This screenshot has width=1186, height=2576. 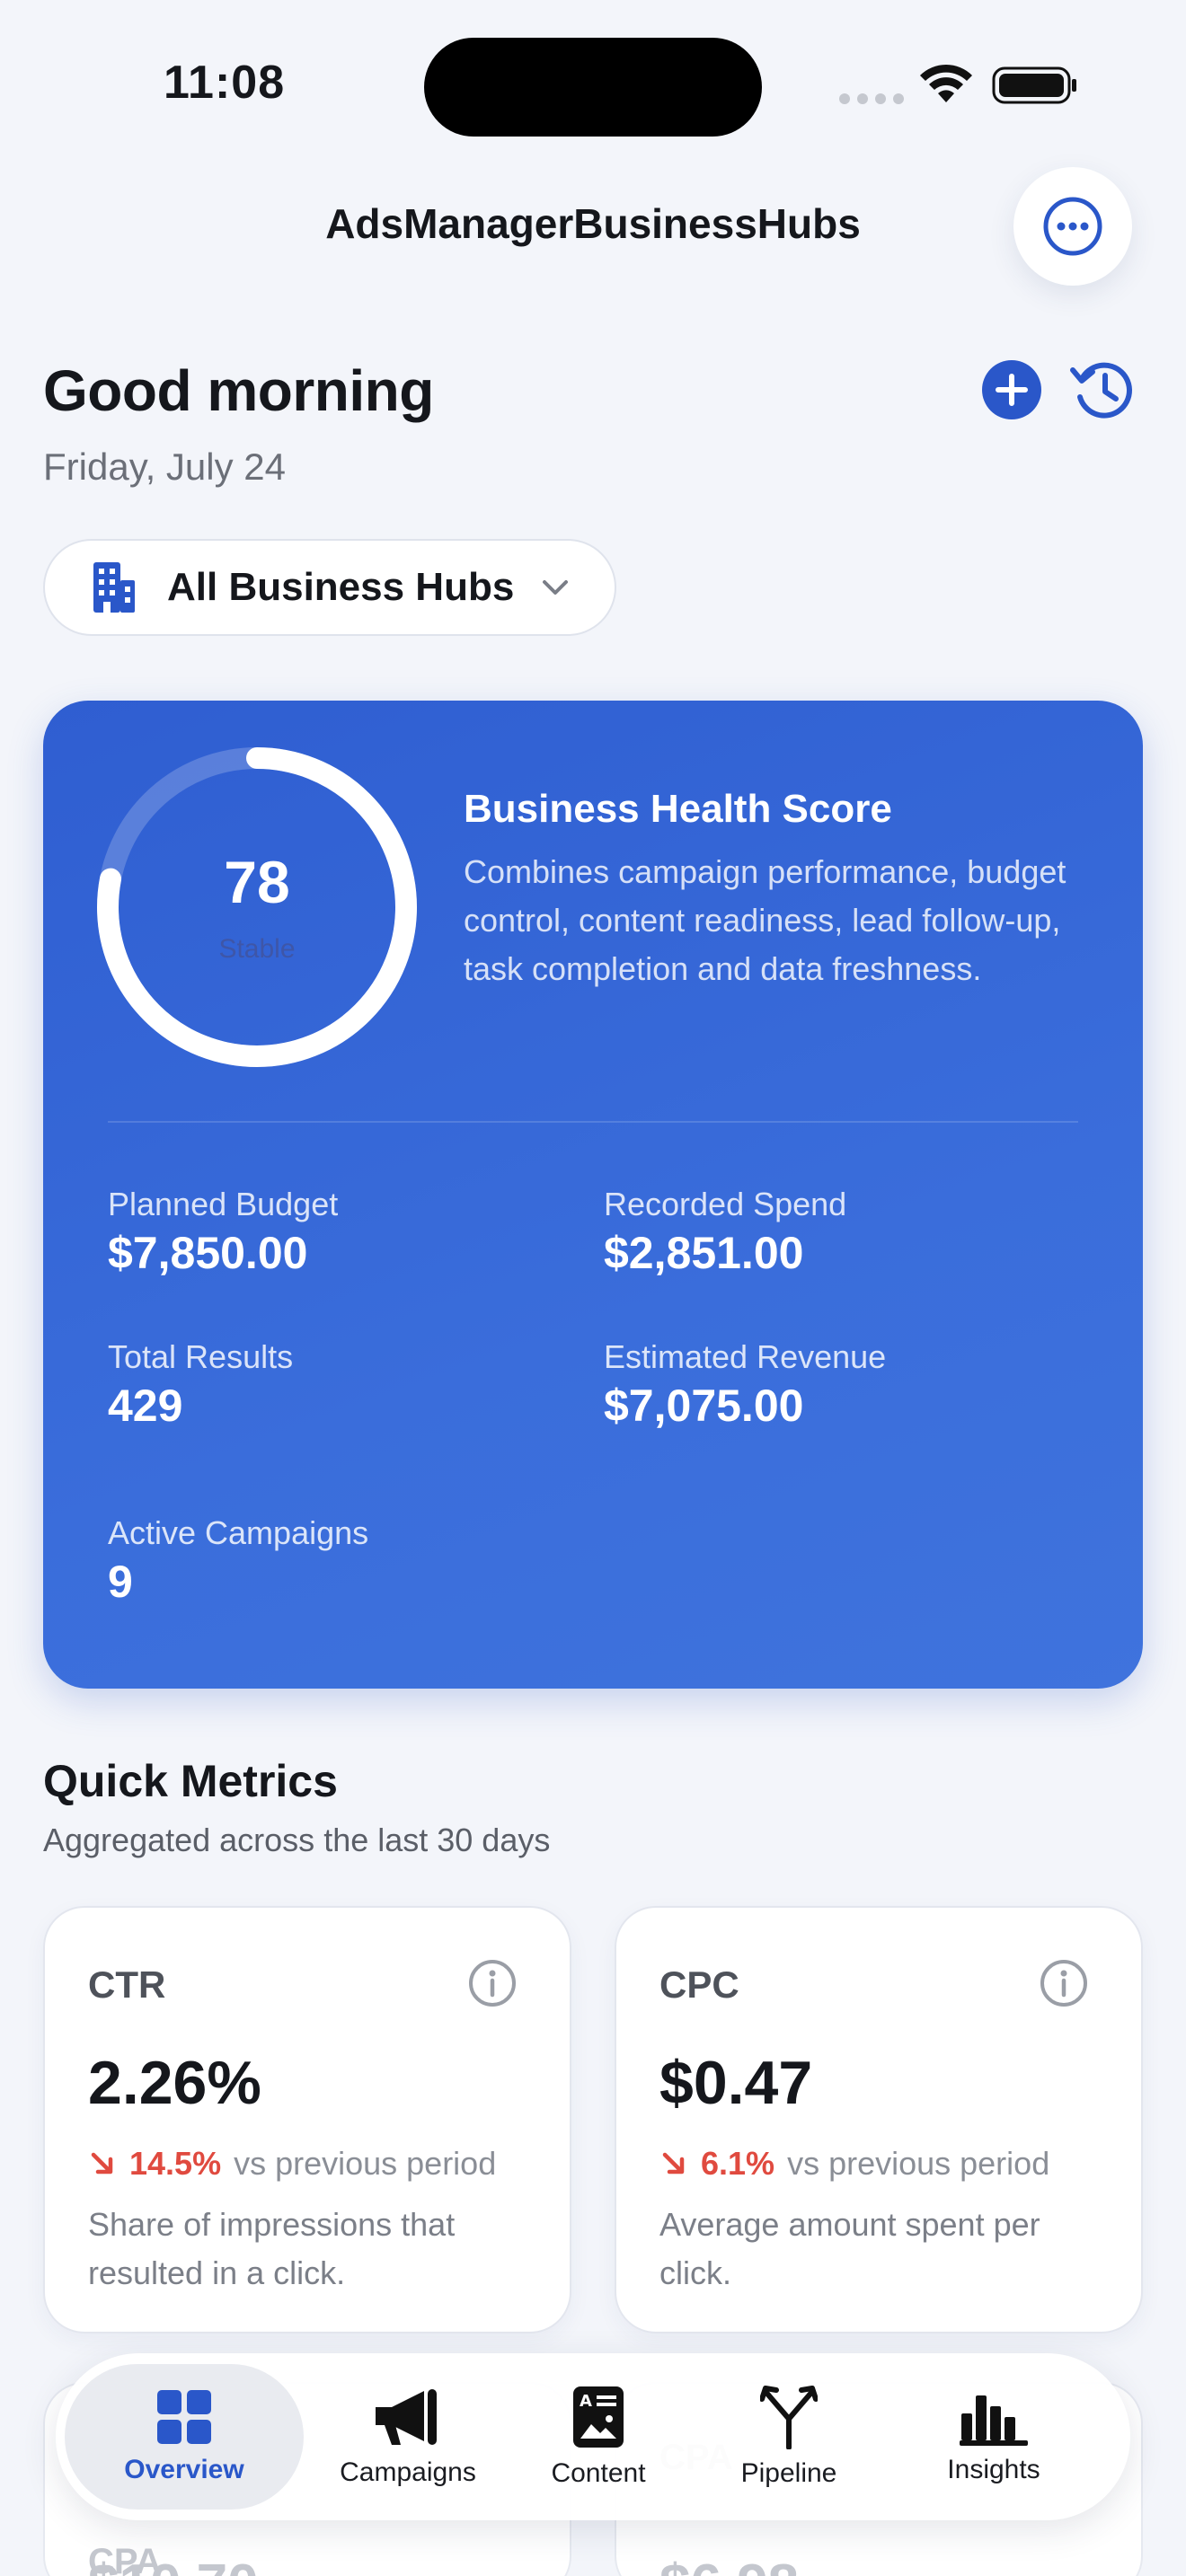 What do you see at coordinates (725, 1204) in the screenshot?
I see `metric-label: Recorded Spend` at bounding box center [725, 1204].